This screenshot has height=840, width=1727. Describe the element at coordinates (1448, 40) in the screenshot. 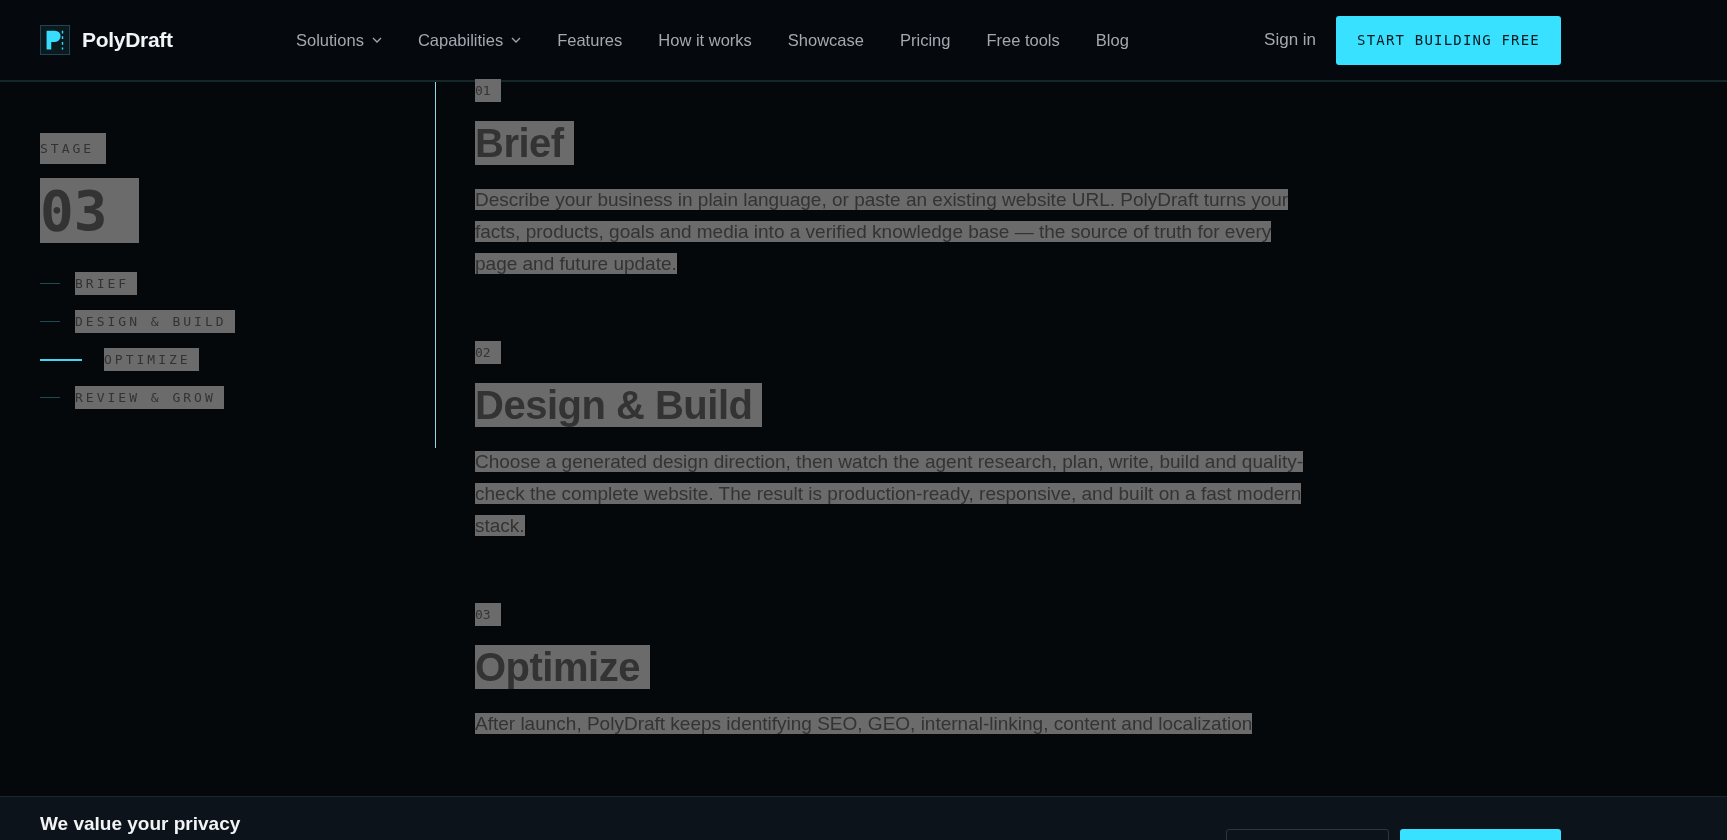

I see `start-building-button: START BUILDING FREE` at that location.